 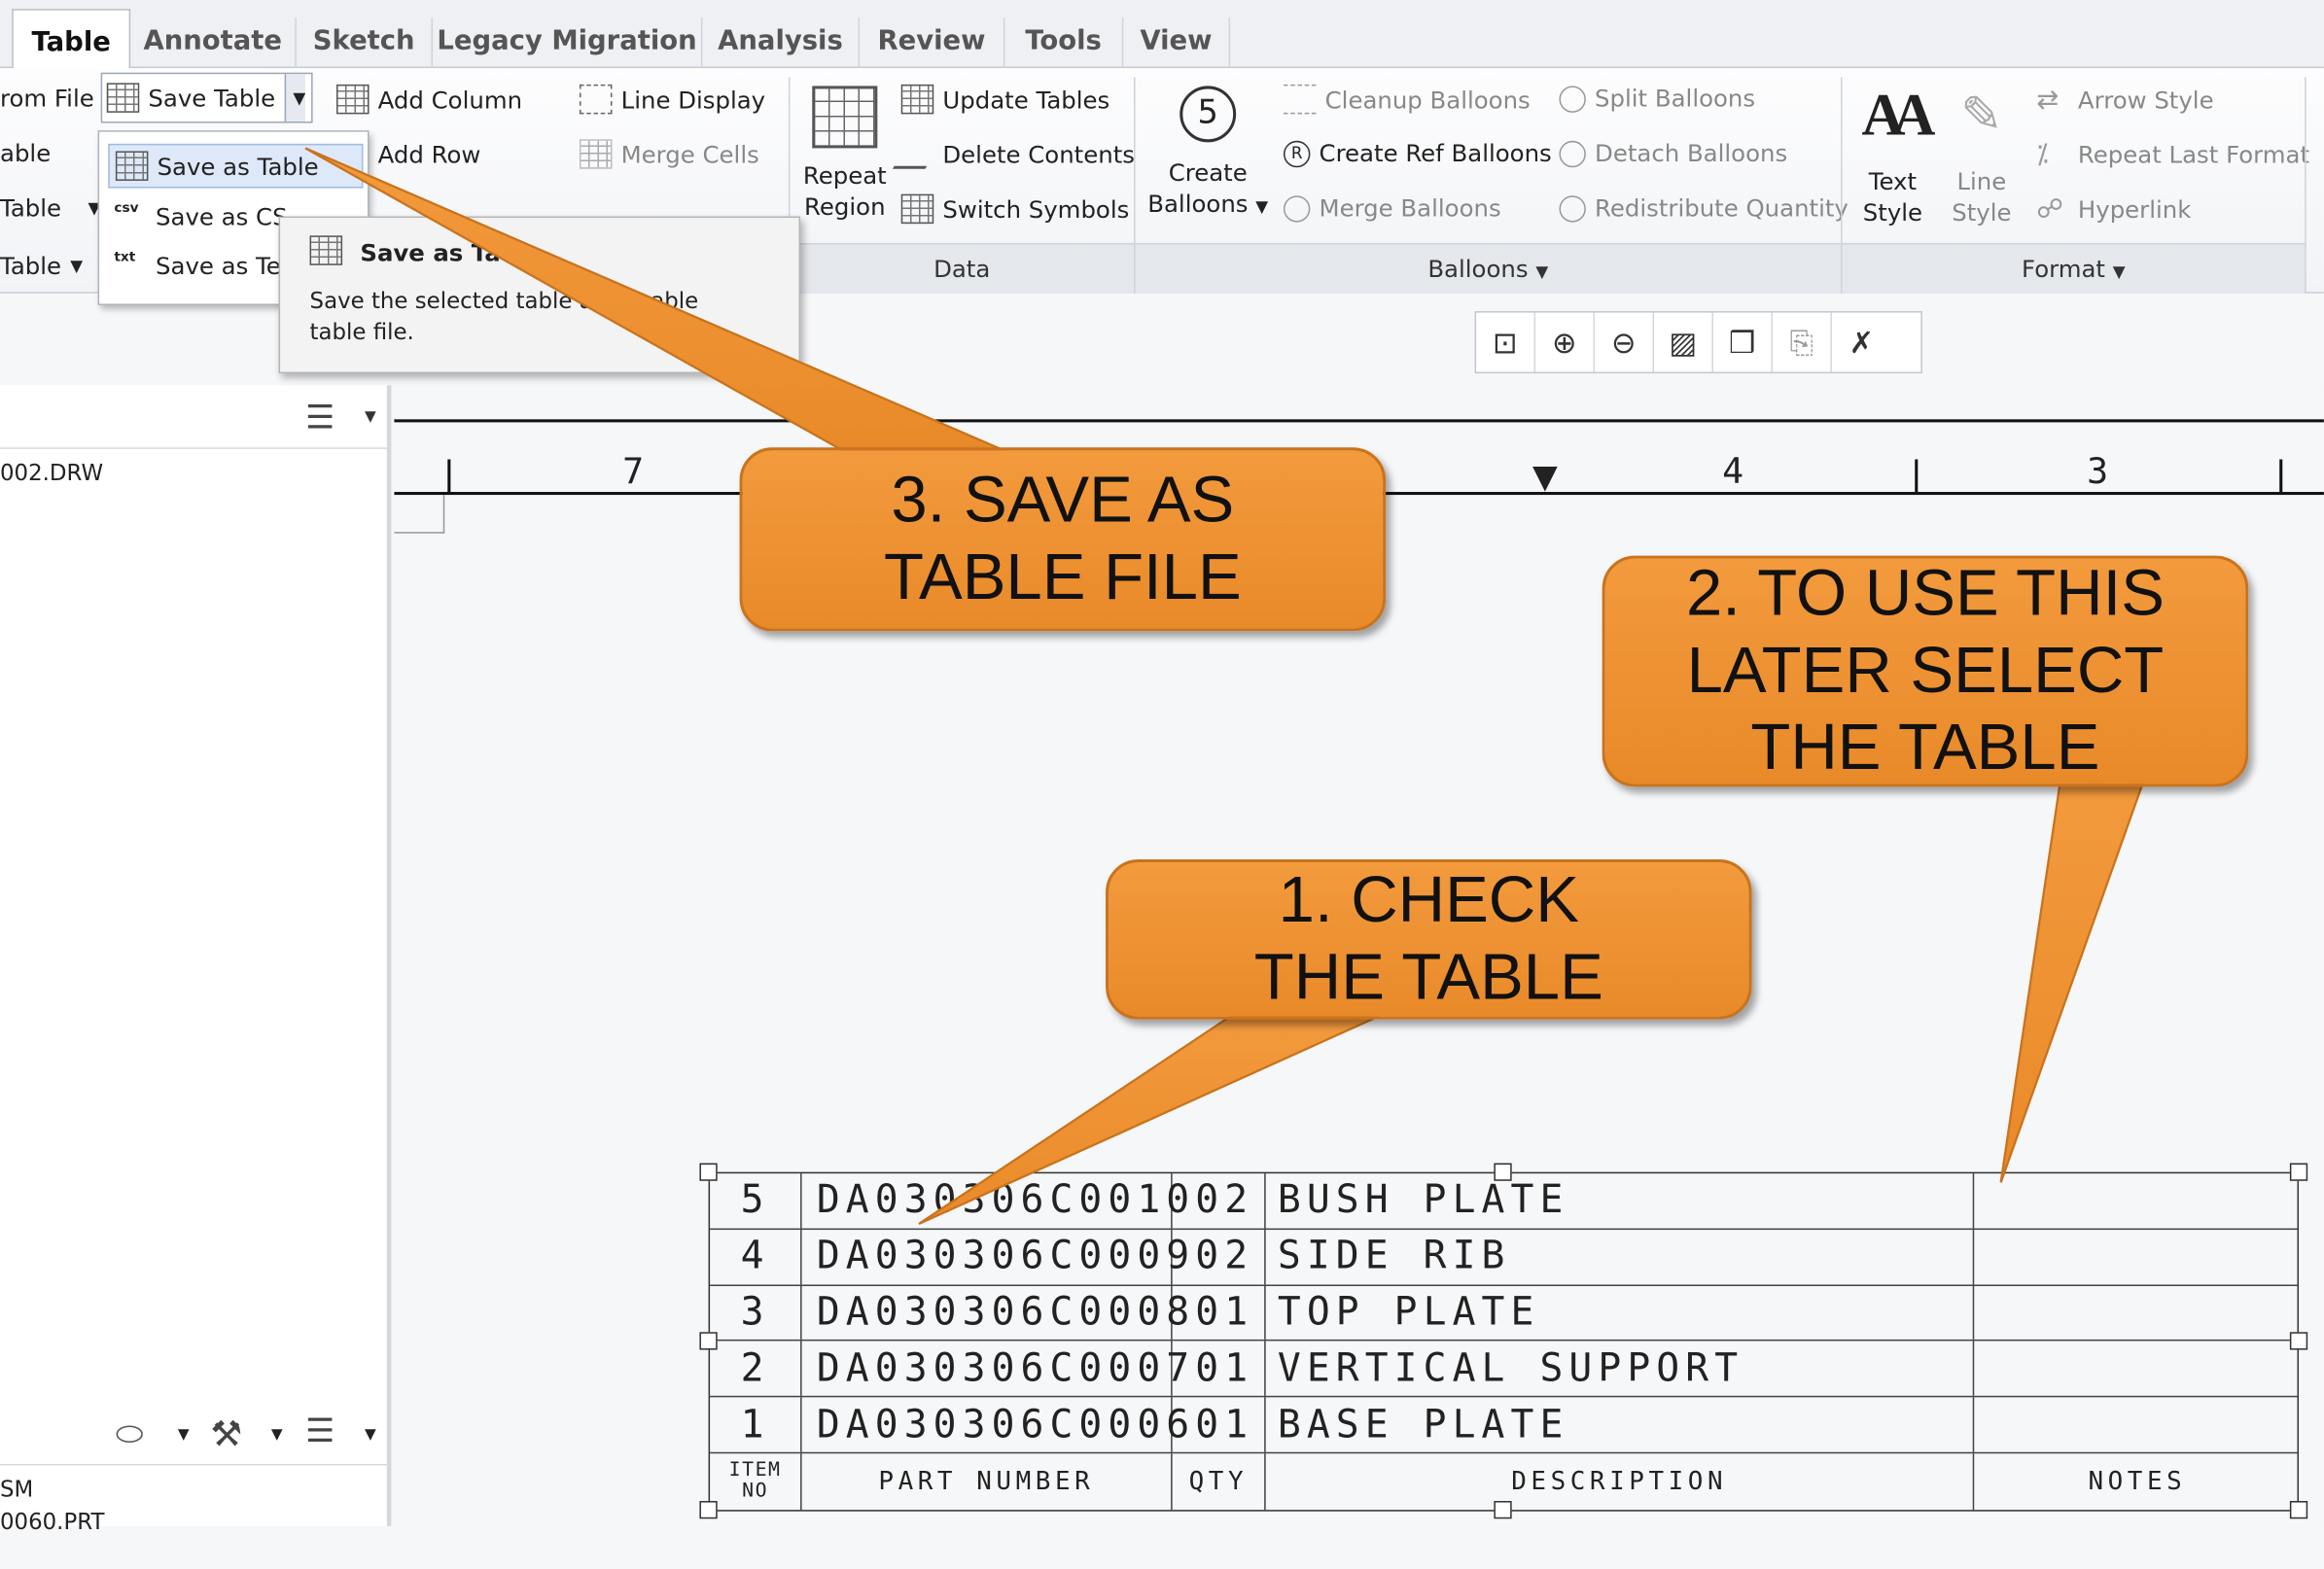 I want to click on callout-1: 1. CHECK THE TABLE, so click(x=1429, y=939).